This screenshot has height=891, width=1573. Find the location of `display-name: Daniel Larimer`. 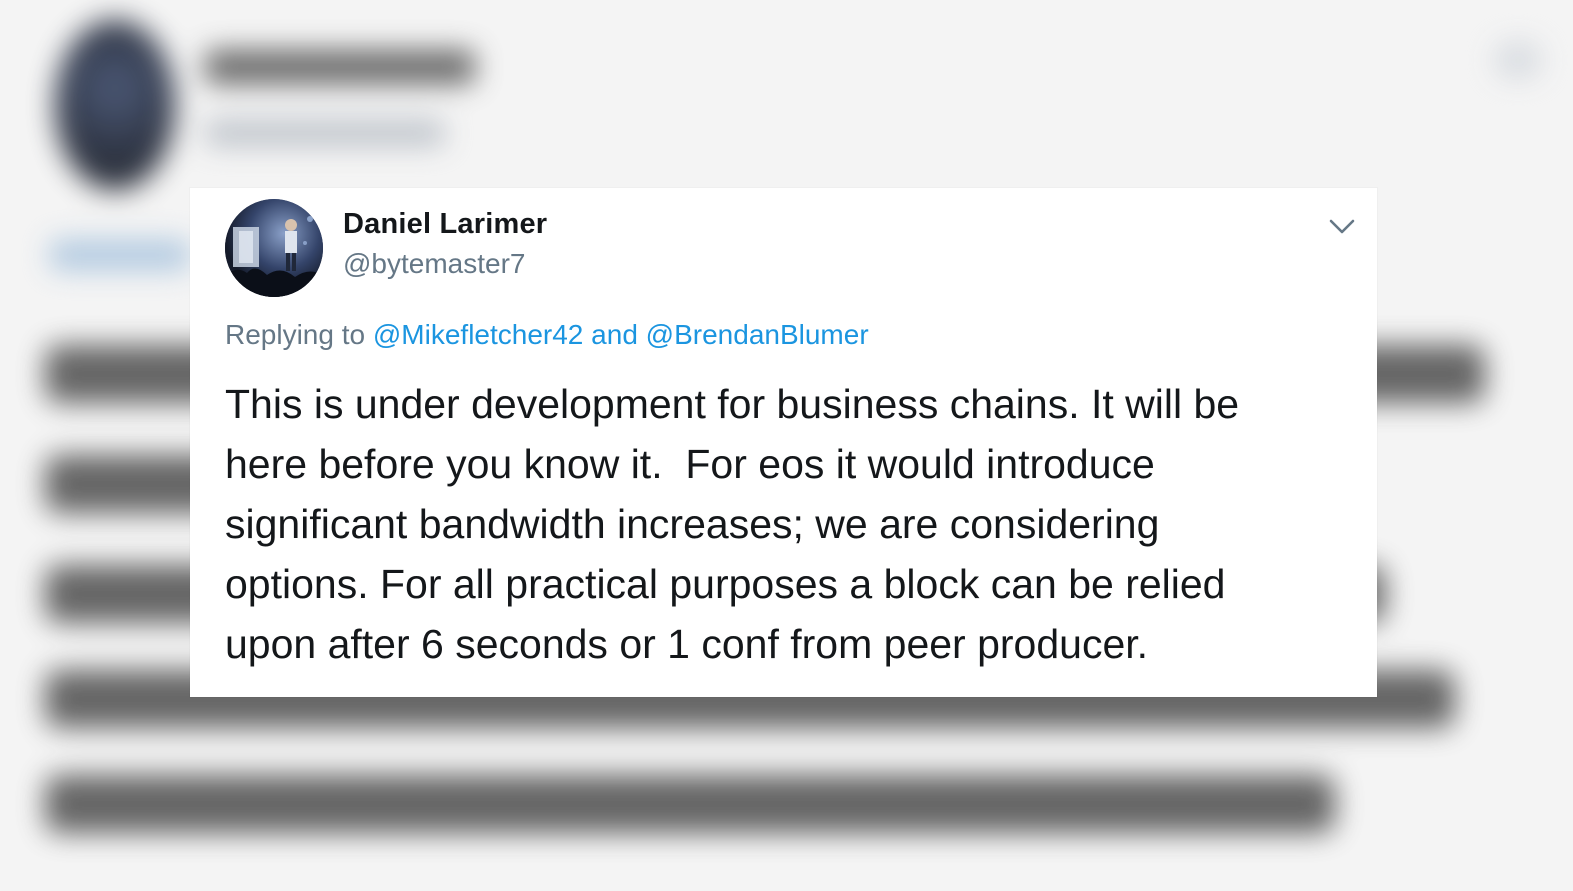

display-name: Daniel Larimer is located at coordinates (445, 224).